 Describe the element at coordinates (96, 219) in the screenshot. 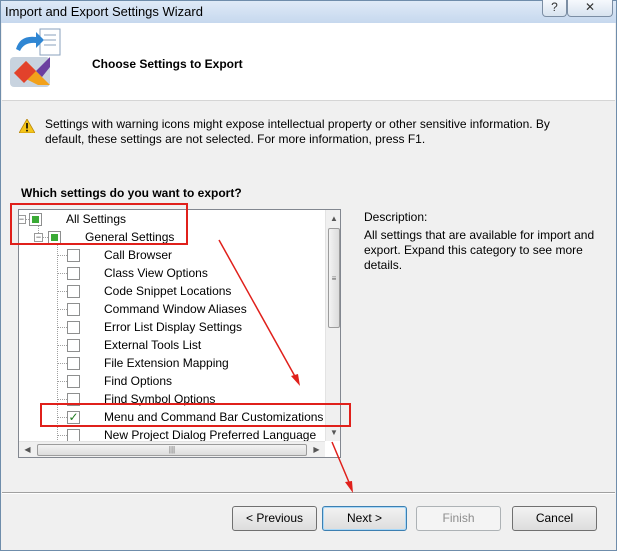

I see `tree-item-label: All Settings` at that location.